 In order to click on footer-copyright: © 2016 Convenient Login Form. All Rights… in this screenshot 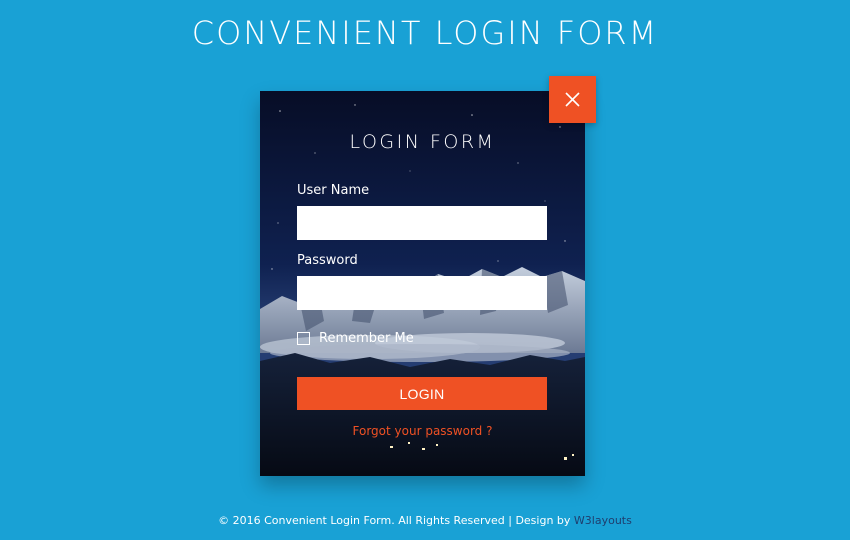, I will do `click(396, 520)`.